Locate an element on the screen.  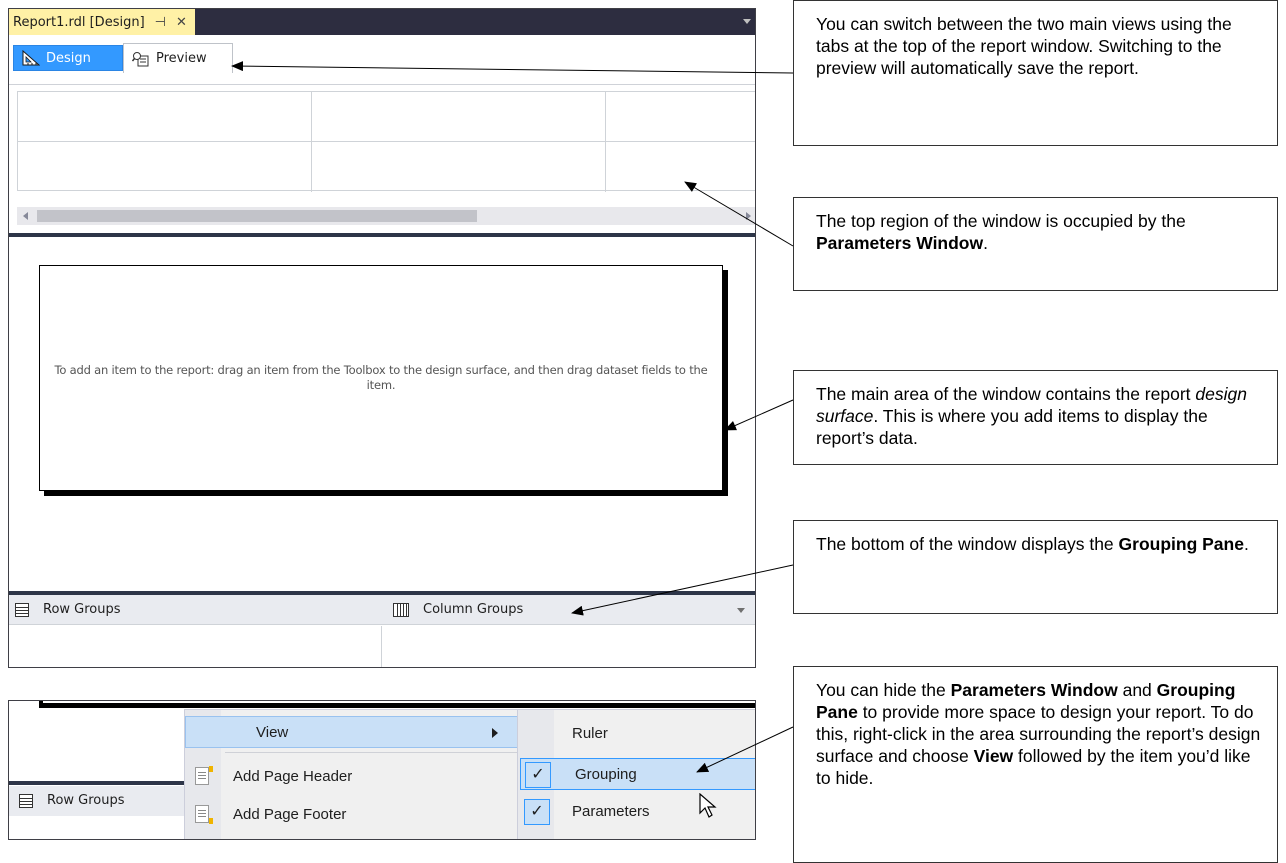
document-tab: Report1.rdl [Design] ⊣ ✕ is located at coordinates (102, 22).